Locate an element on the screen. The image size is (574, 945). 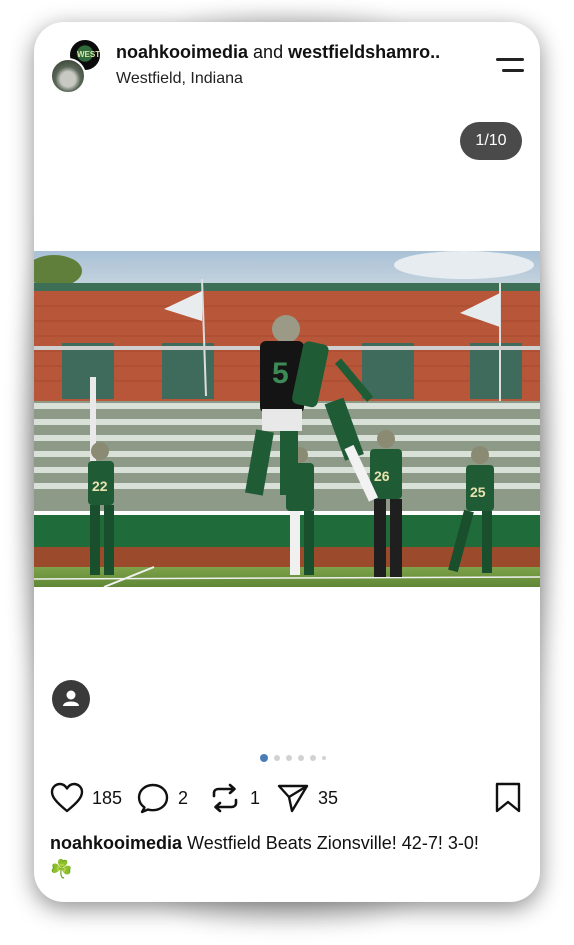
jersey-number: 5 is located at coordinates (280, 373).